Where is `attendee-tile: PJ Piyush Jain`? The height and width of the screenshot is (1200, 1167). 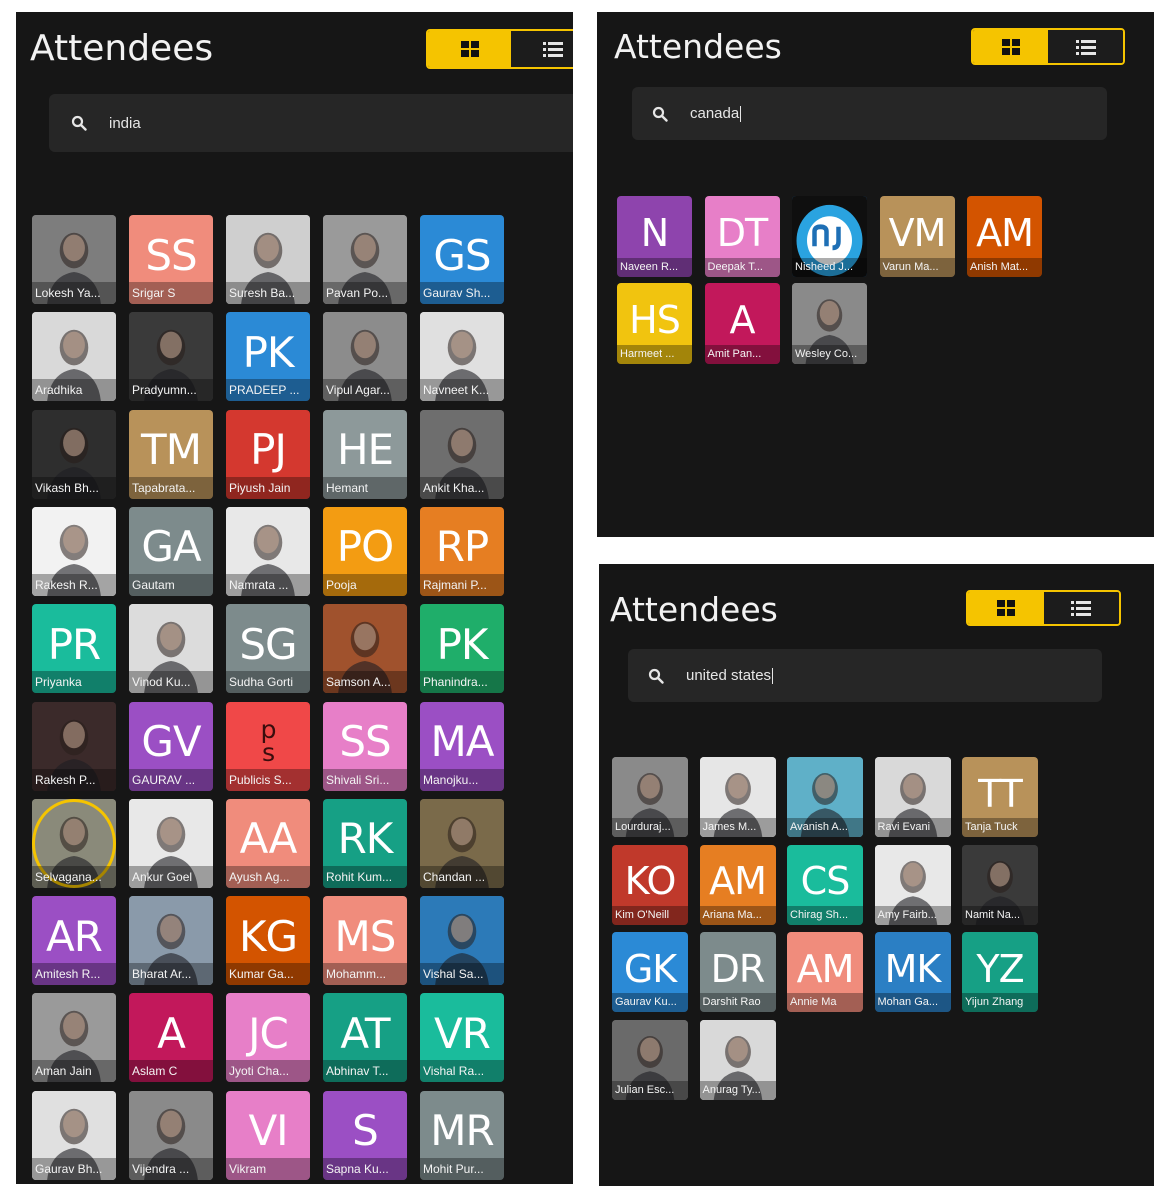
attendee-tile: PJ Piyush Jain is located at coordinates (268, 454).